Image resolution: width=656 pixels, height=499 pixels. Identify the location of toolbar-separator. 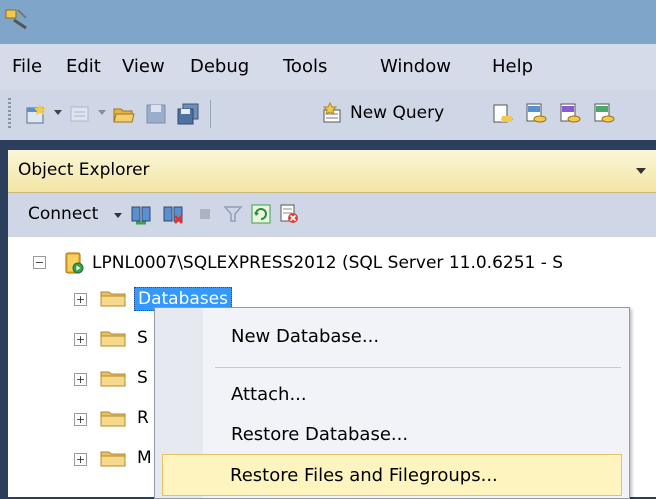
(210, 114).